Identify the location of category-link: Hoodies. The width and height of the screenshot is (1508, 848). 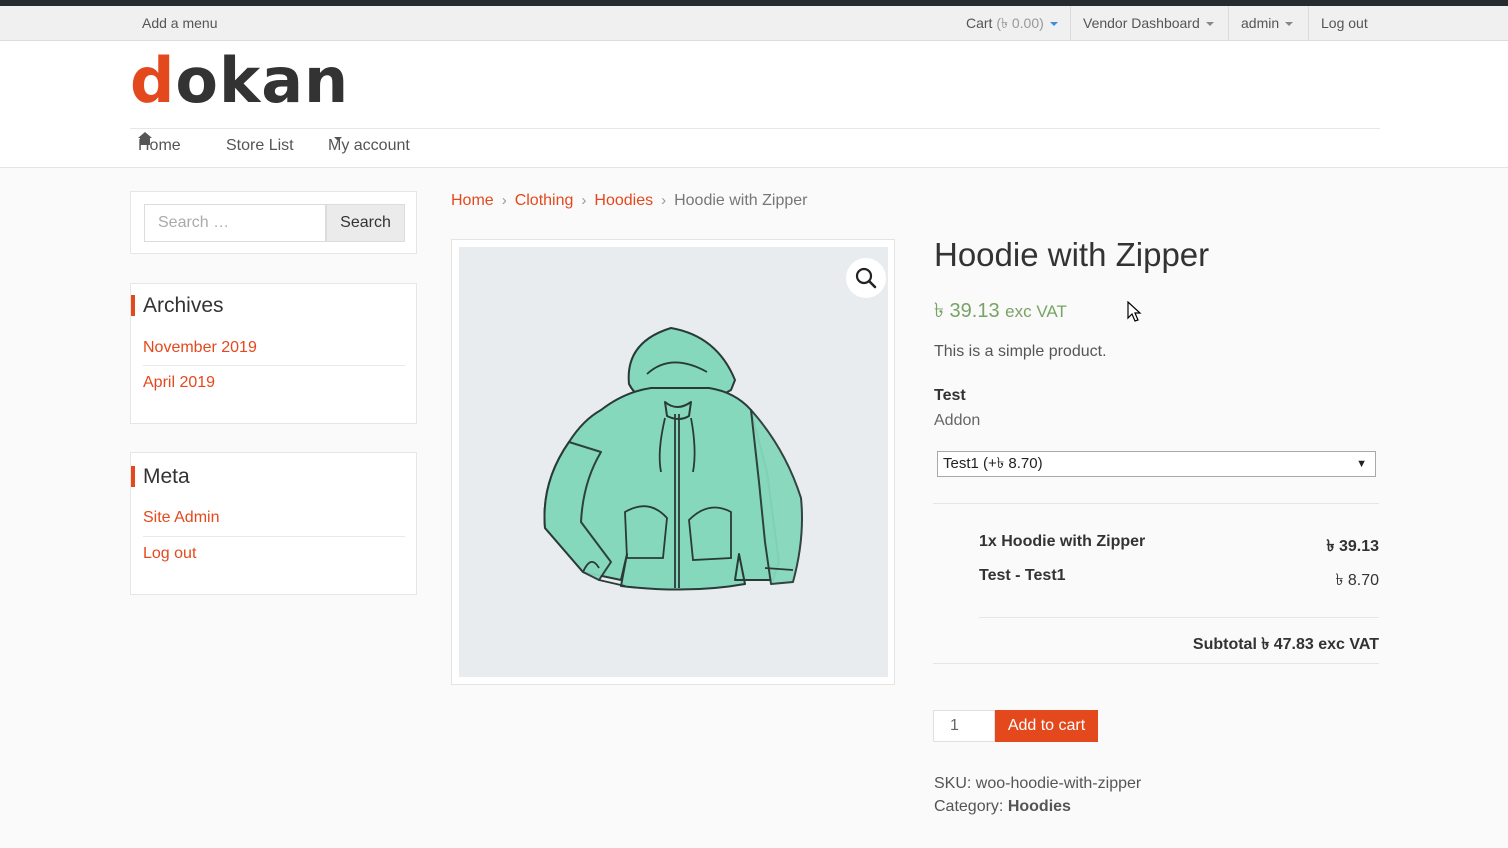
(1039, 806).